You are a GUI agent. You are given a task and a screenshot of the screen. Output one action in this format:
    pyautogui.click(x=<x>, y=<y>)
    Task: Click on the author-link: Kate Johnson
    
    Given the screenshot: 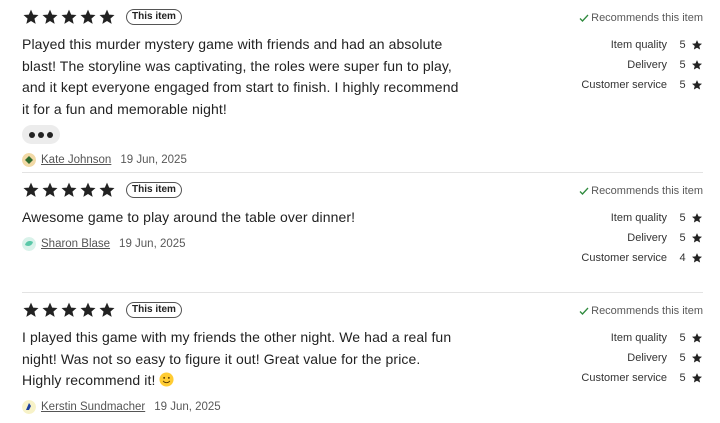 What is the action you would take?
    pyautogui.click(x=76, y=160)
    